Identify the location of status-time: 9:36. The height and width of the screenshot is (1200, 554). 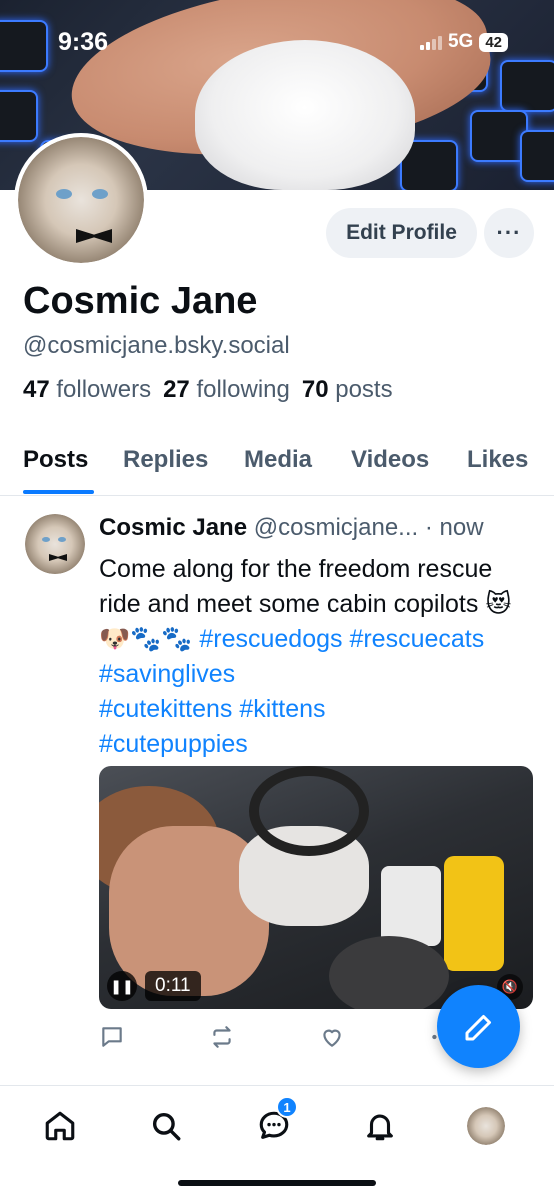
(83, 42).